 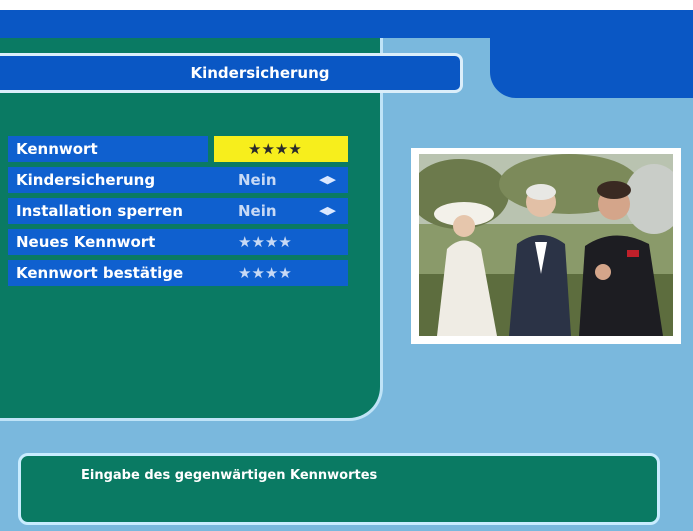 What do you see at coordinates (346, 24) in the screenshot?
I see `top-band` at bounding box center [346, 24].